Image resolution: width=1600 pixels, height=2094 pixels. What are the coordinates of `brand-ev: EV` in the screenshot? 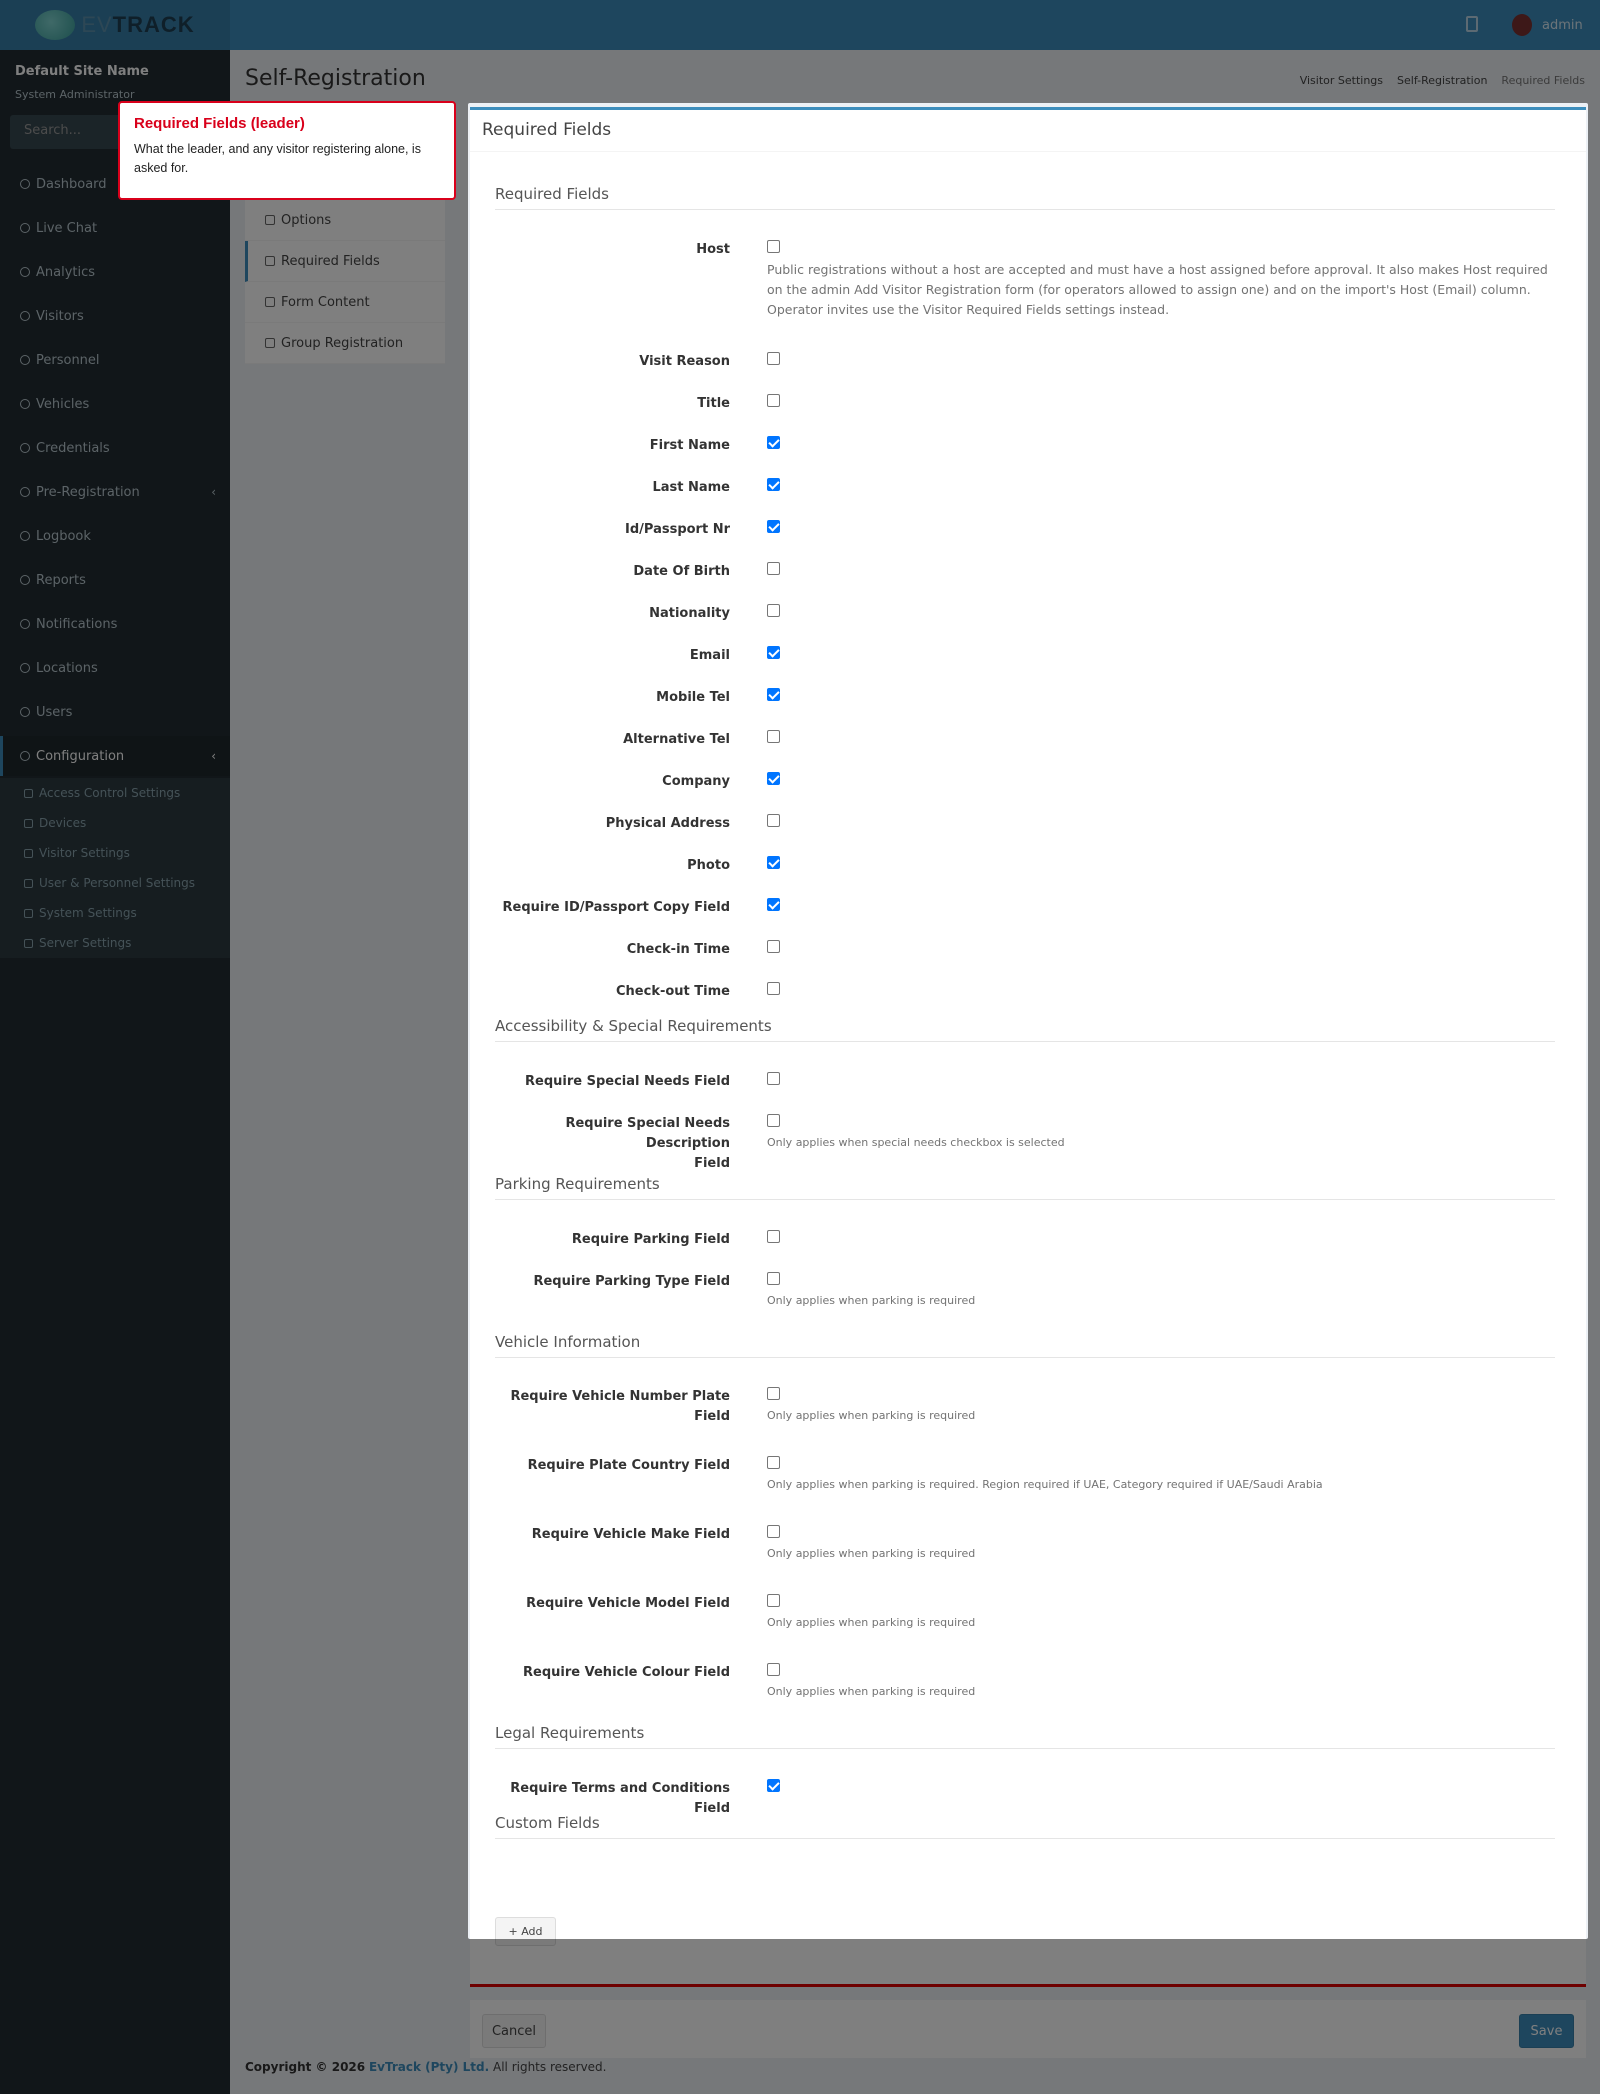 It's located at (97, 24).